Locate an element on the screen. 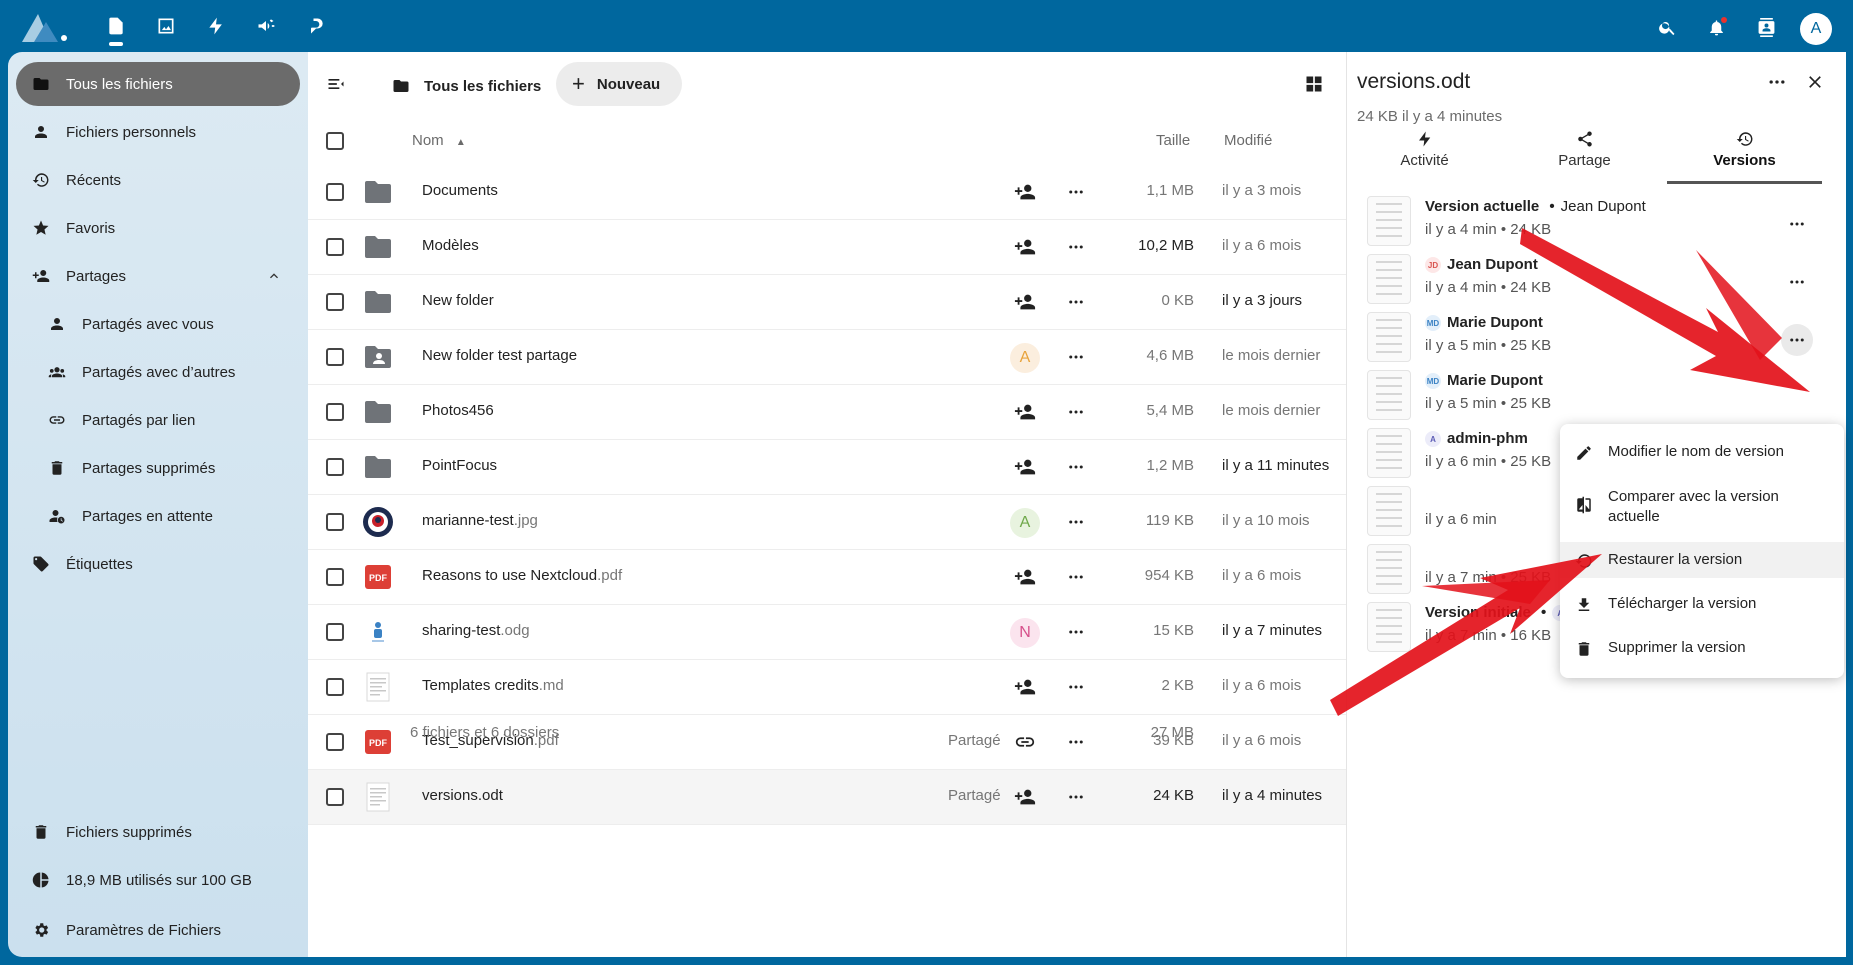 The width and height of the screenshot is (1853, 965). column-size-header: Taille is located at coordinates (1173, 140).